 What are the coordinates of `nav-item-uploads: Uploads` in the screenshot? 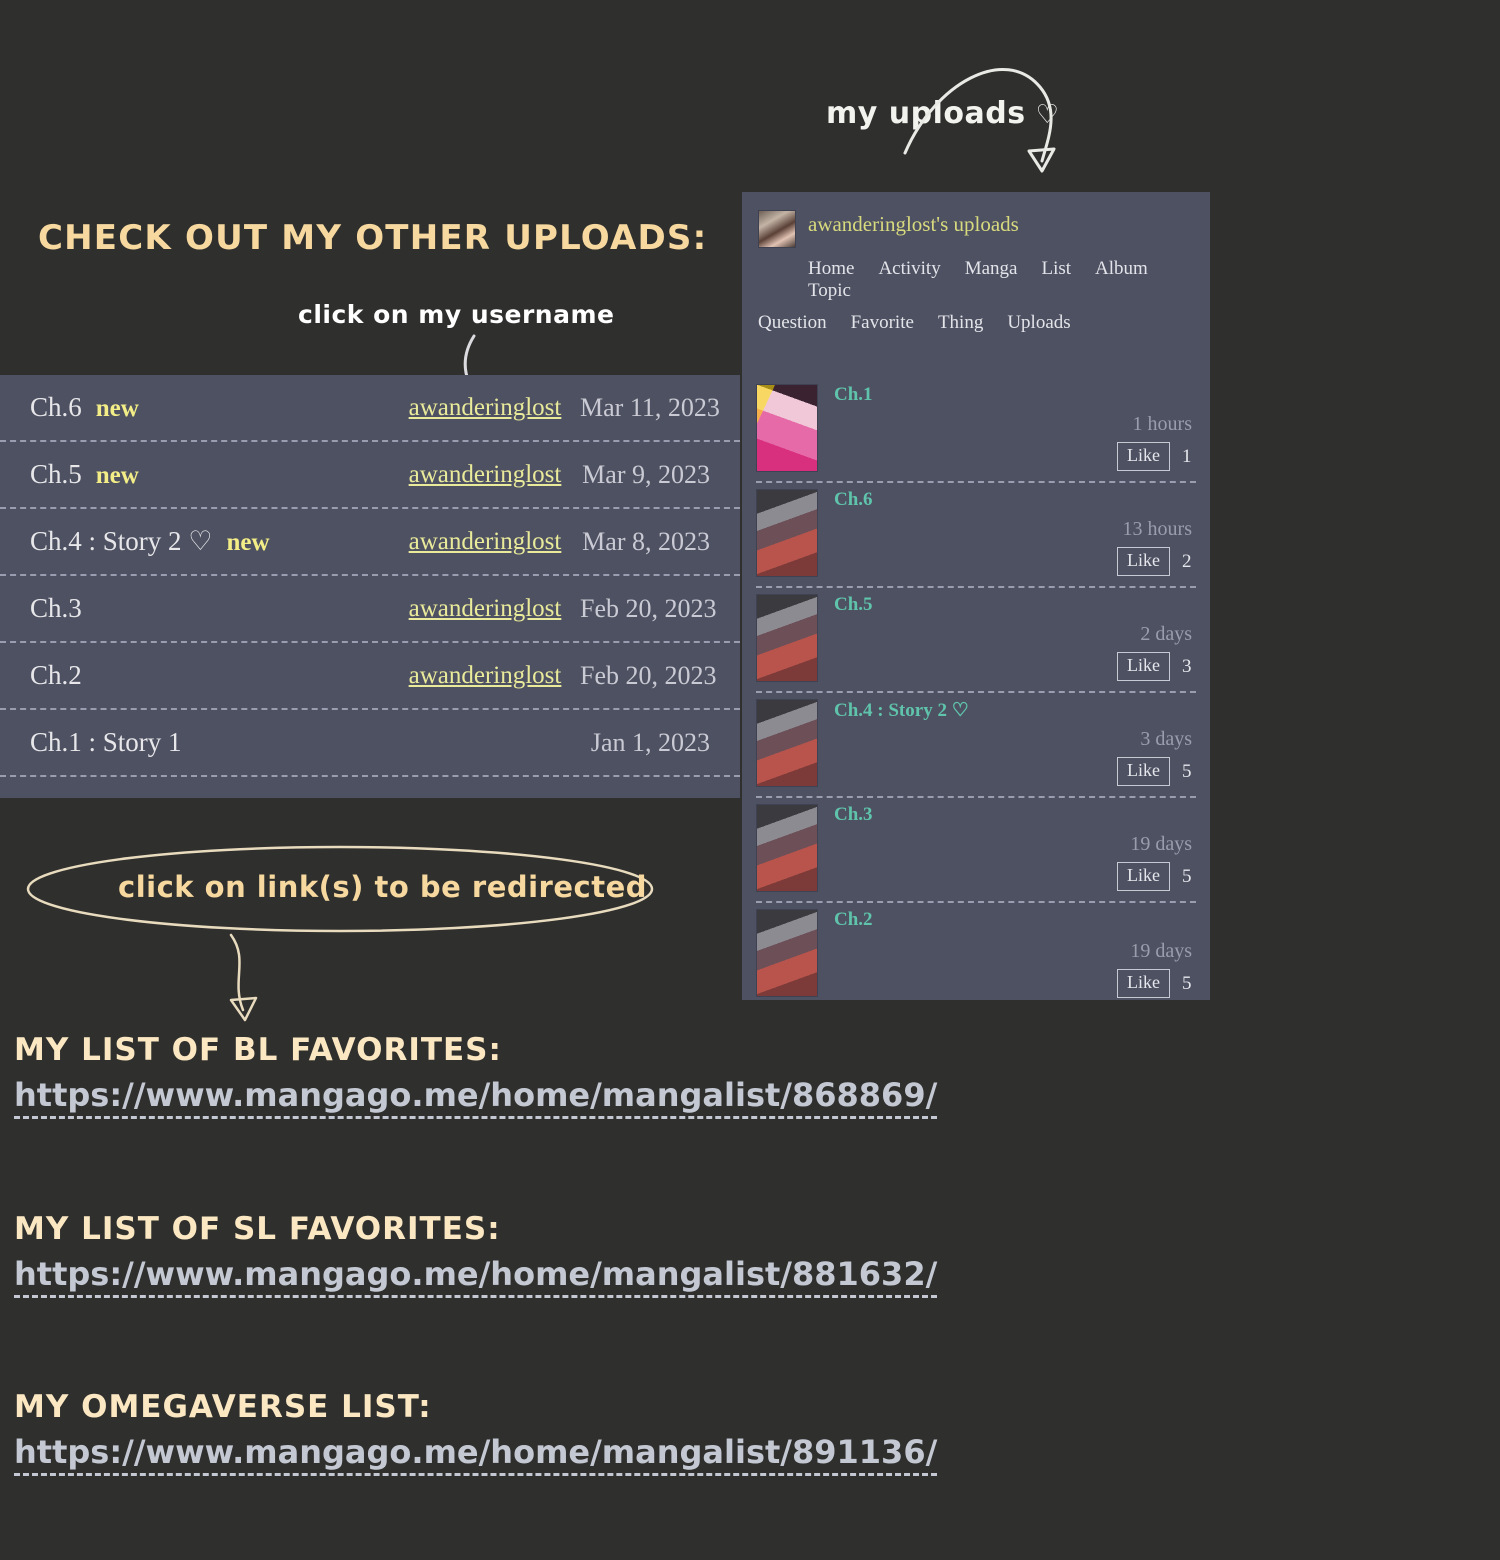 It's located at (1038, 323).